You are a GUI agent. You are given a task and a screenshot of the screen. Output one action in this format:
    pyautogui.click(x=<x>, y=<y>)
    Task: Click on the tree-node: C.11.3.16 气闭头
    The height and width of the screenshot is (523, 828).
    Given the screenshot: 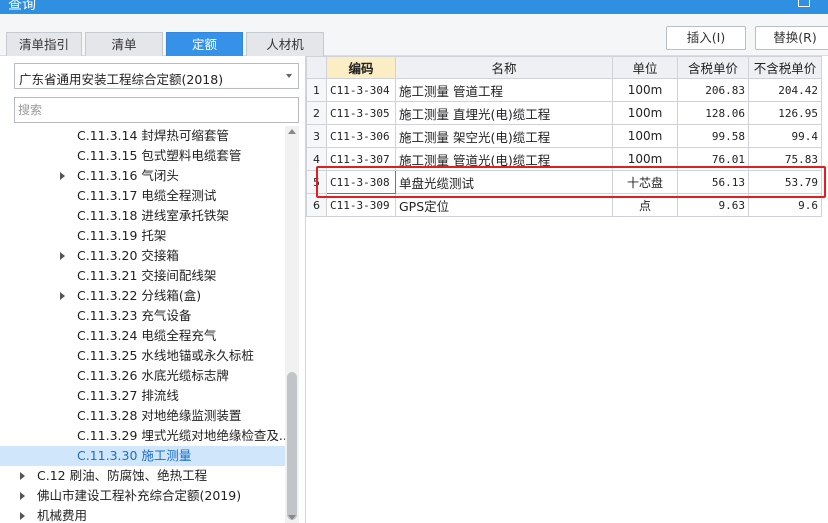 What is the action you would take?
    pyautogui.click(x=142, y=176)
    